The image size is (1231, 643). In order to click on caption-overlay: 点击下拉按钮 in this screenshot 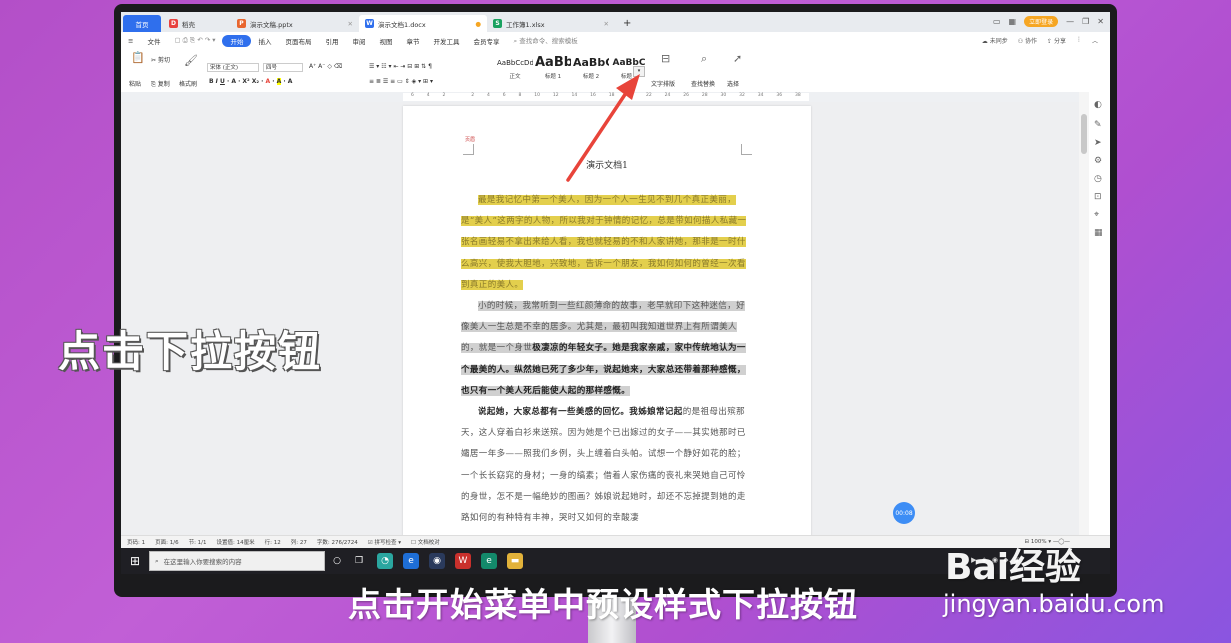, I will do `click(190, 351)`.